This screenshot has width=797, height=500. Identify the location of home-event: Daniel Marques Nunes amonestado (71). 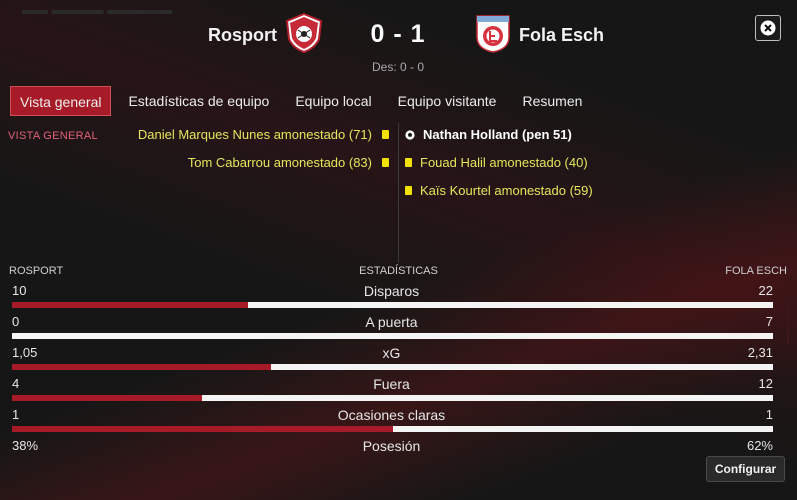
(263, 134).